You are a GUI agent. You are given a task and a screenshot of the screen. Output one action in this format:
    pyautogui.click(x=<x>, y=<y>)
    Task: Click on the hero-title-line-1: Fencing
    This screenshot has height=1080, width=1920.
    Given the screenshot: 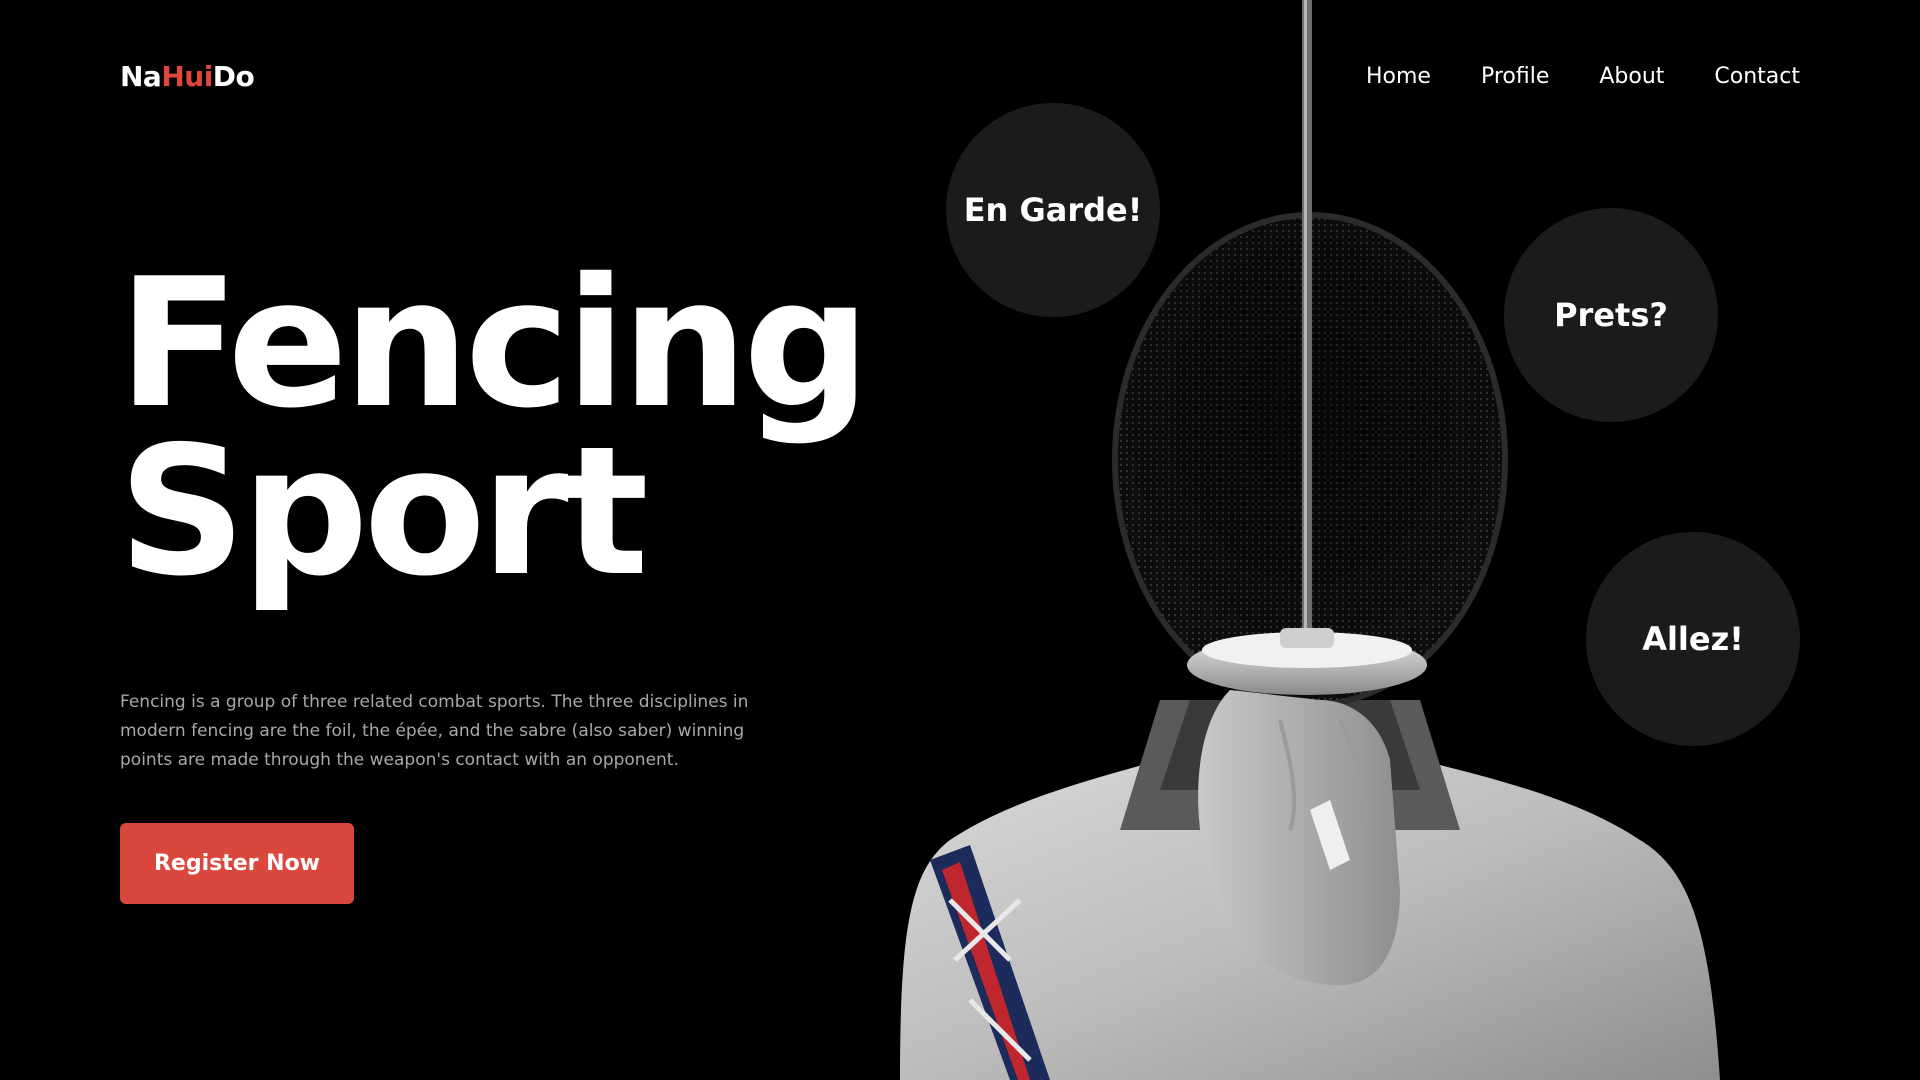 What is the action you would take?
    pyautogui.click(x=494, y=343)
    